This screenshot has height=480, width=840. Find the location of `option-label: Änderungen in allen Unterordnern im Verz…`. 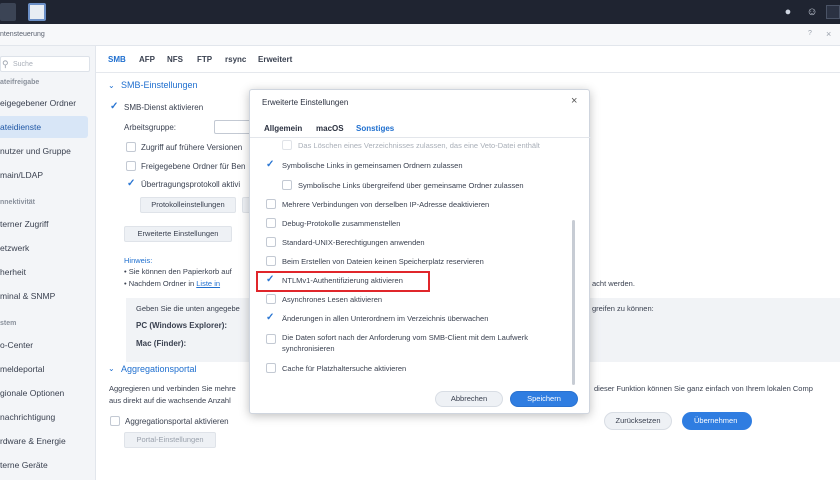

option-label: Änderungen in allen Unterordnern im Verz… is located at coordinates (385, 318).